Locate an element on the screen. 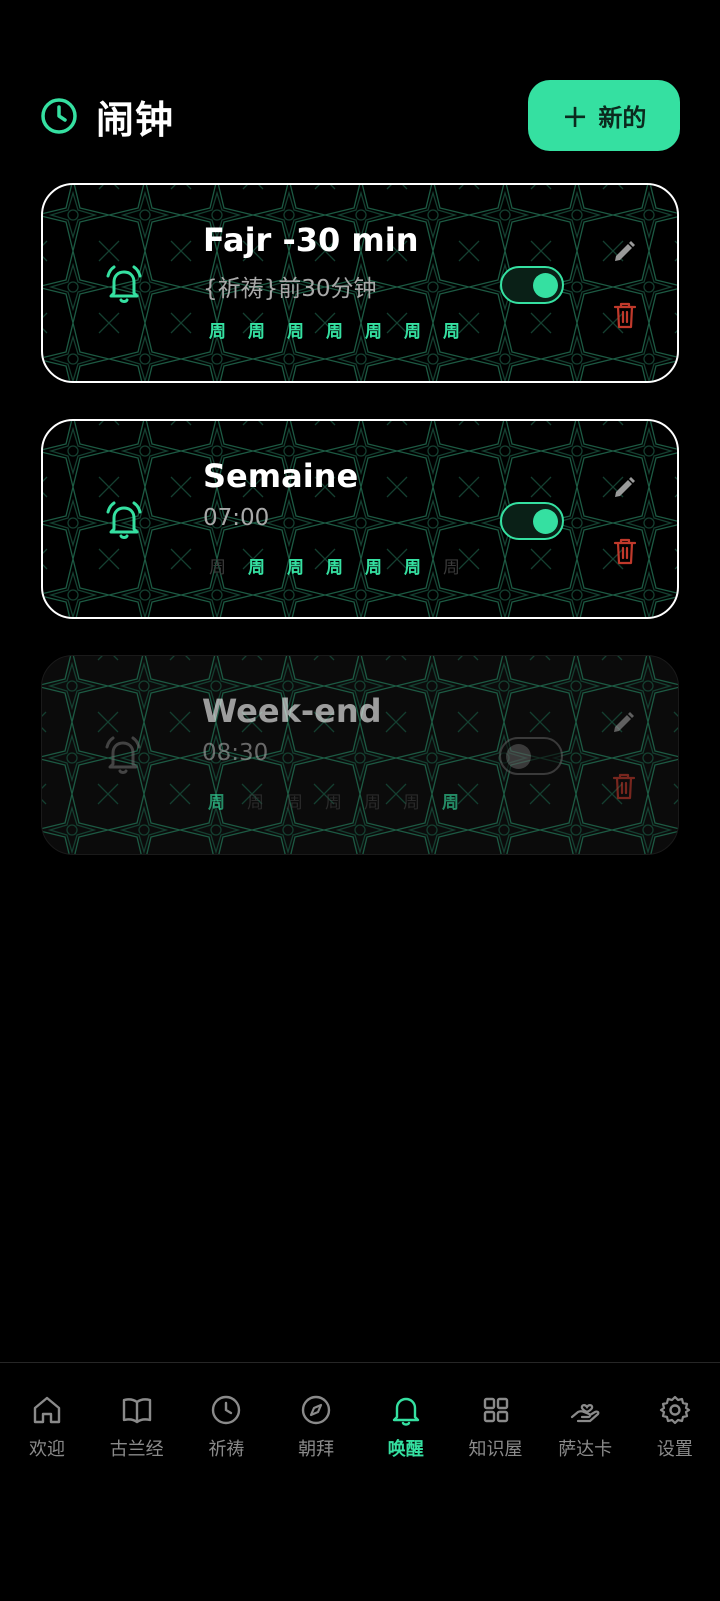  page-header: 闹钟 is located at coordinates (107, 117).